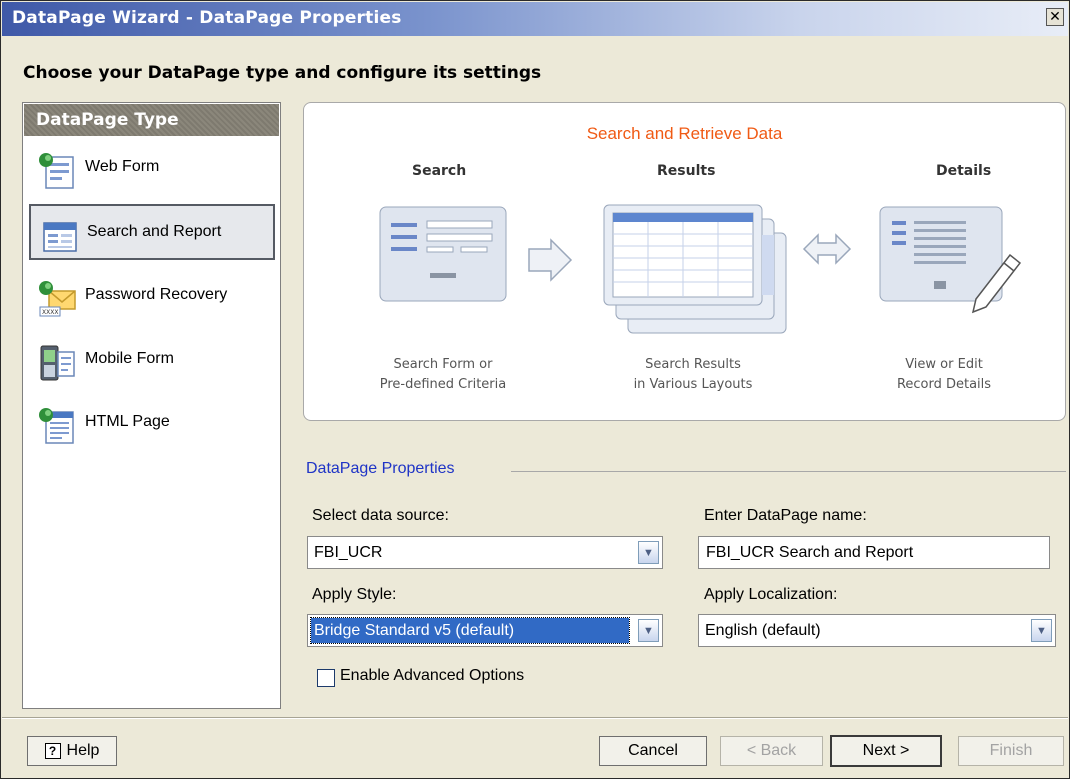  What do you see at coordinates (380, 515) in the screenshot?
I see `data-source-label: Select data source:` at bounding box center [380, 515].